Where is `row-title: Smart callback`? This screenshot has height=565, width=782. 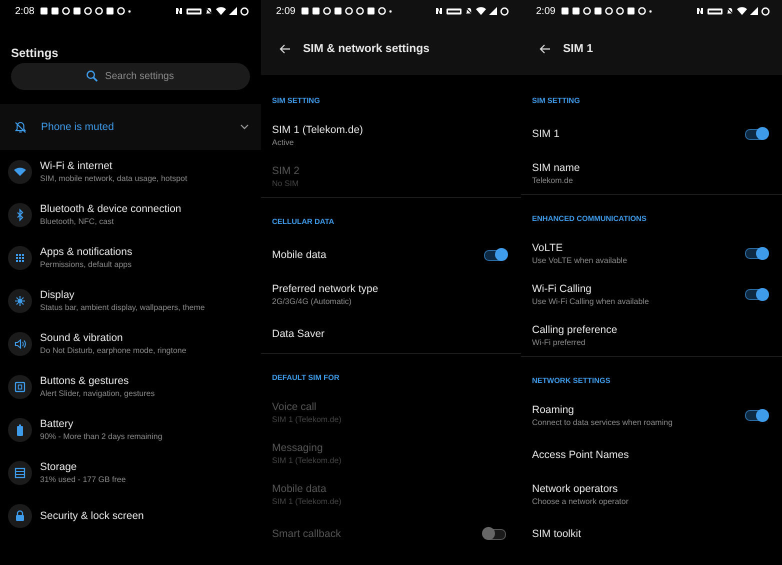 row-title: Smart callback is located at coordinates (306, 534).